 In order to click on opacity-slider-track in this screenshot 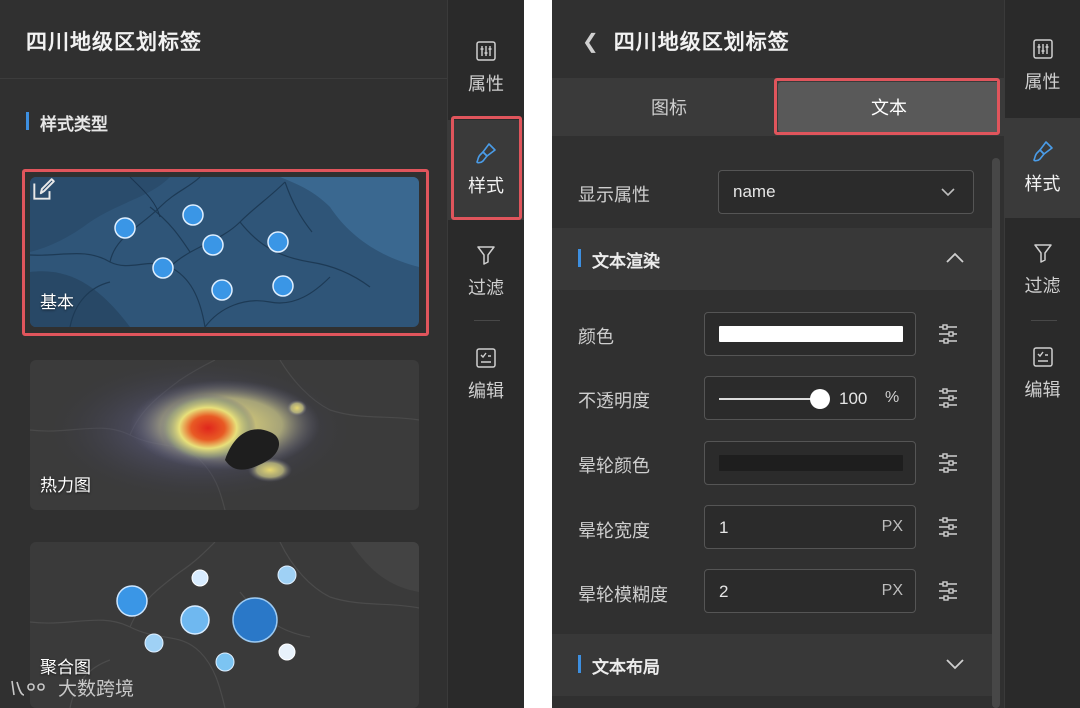, I will do `click(769, 399)`.